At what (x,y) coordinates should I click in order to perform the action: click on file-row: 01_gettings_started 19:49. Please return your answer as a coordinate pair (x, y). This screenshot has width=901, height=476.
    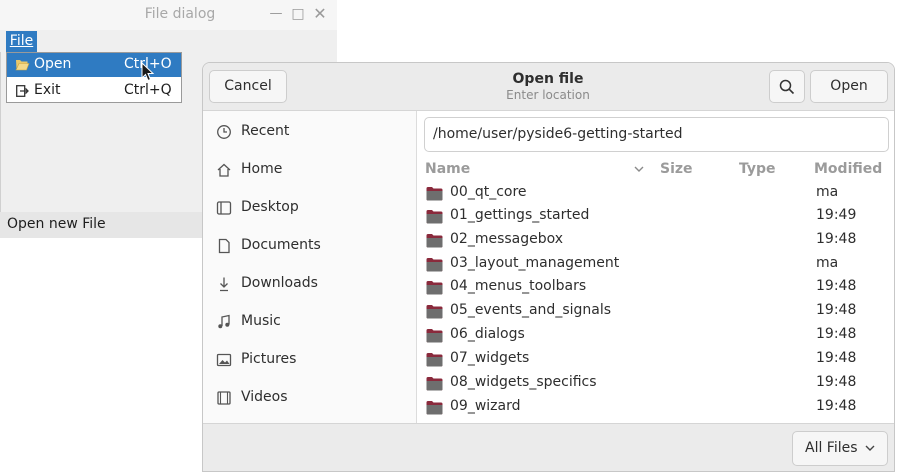
    Looking at the image, I should click on (659, 218).